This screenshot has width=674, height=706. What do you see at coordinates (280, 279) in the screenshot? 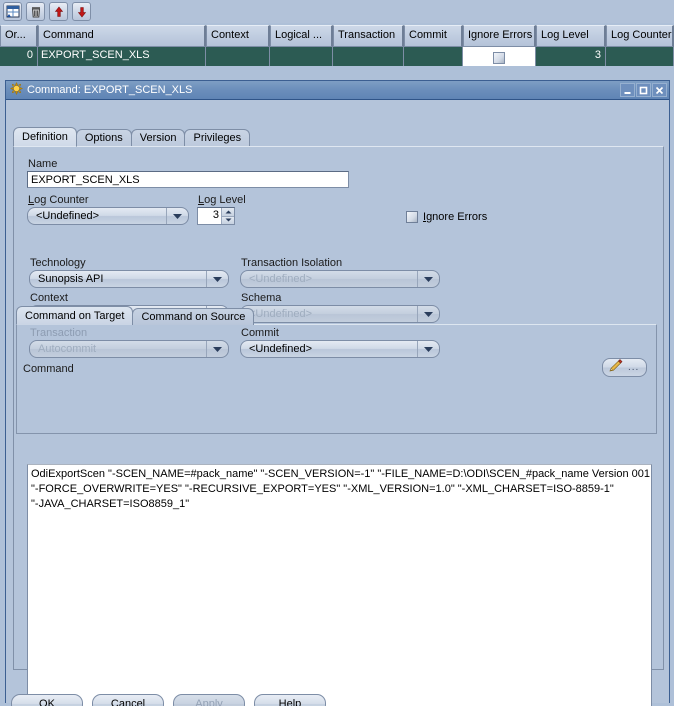
I see `transaction-isolation-value: <Undefined>` at bounding box center [280, 279].